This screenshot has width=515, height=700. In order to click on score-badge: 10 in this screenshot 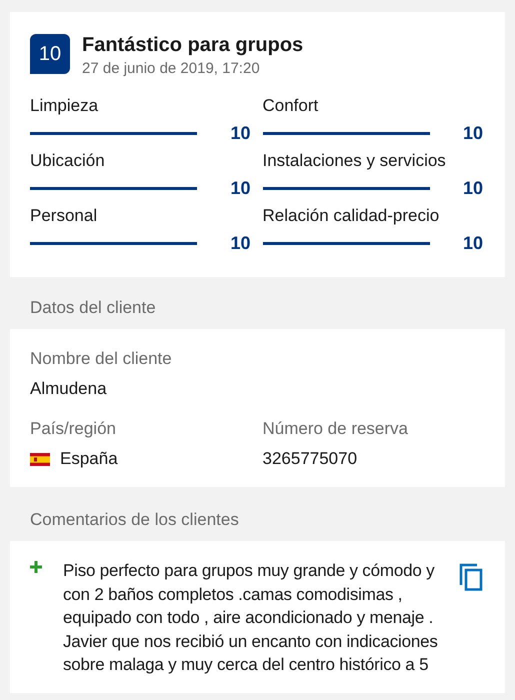, I will do `click(50, 54)`.